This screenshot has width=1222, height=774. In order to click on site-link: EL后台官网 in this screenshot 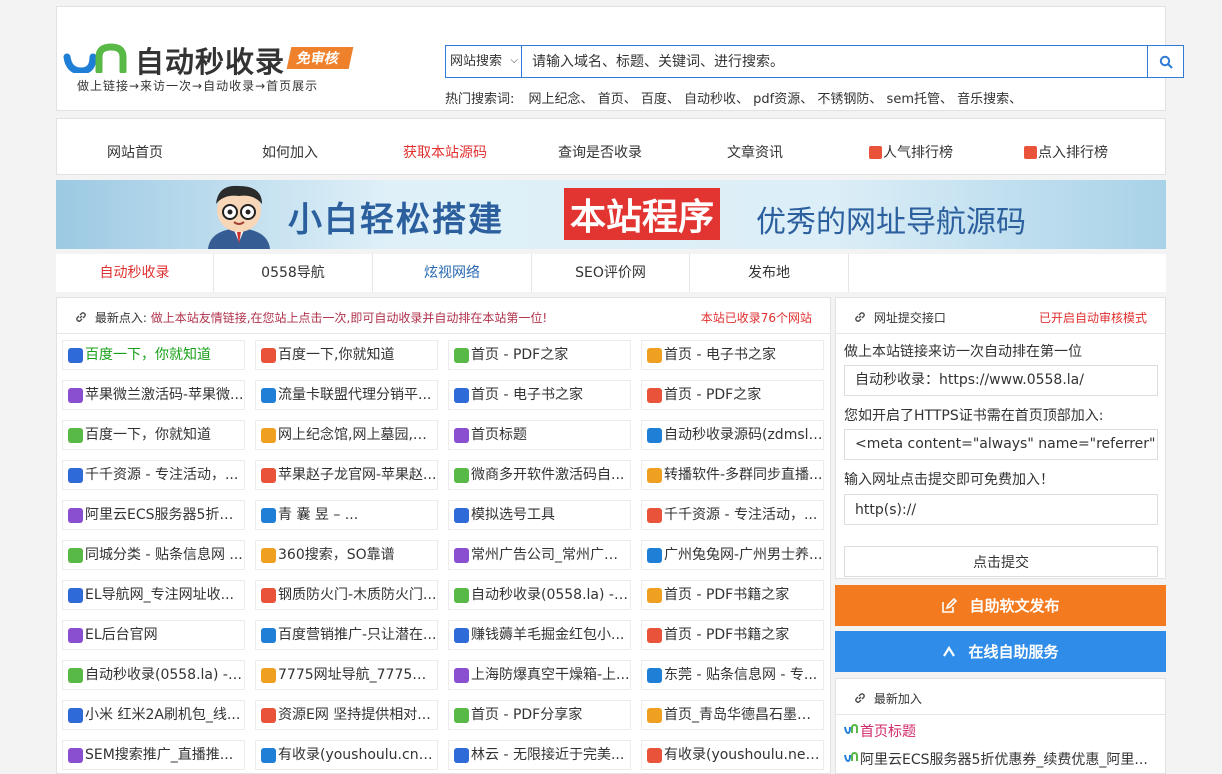, I will do `click(153, 635)`.